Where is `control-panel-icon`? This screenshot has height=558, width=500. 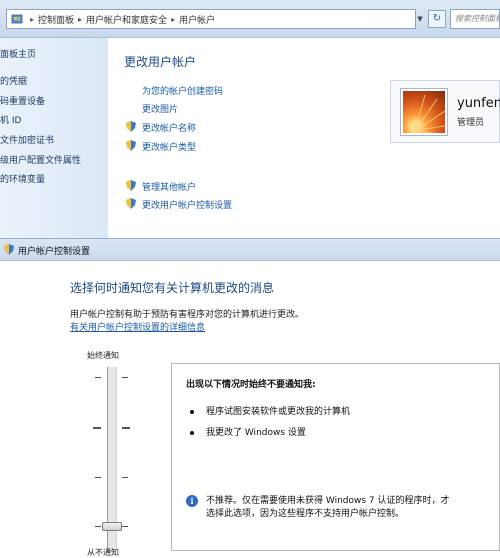 control-panel-icon is located at coordinates (17, 19).